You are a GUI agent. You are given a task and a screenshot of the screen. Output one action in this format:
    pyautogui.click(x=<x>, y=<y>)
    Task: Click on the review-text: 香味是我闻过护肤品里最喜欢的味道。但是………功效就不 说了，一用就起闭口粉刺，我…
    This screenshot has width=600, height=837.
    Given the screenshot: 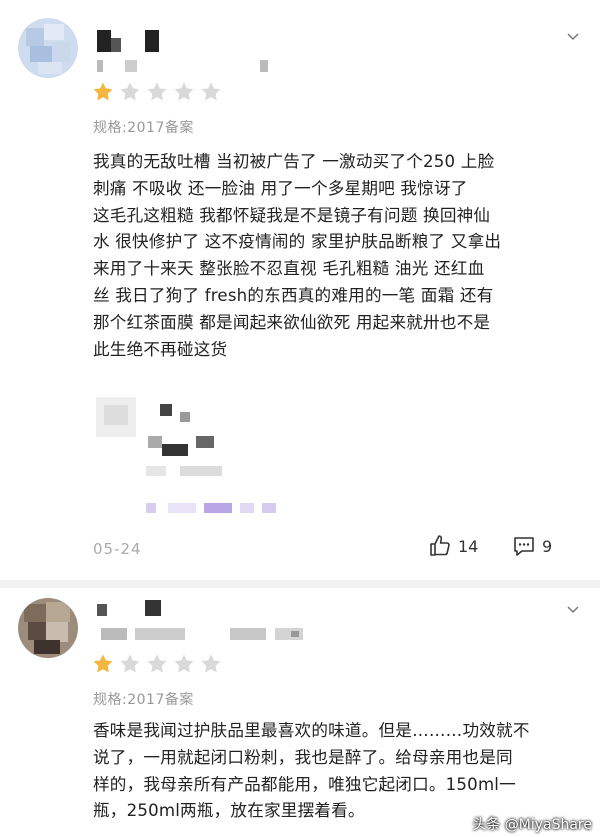 What is the action you would take?
    pyautogui.click(x=311, y=771)
    